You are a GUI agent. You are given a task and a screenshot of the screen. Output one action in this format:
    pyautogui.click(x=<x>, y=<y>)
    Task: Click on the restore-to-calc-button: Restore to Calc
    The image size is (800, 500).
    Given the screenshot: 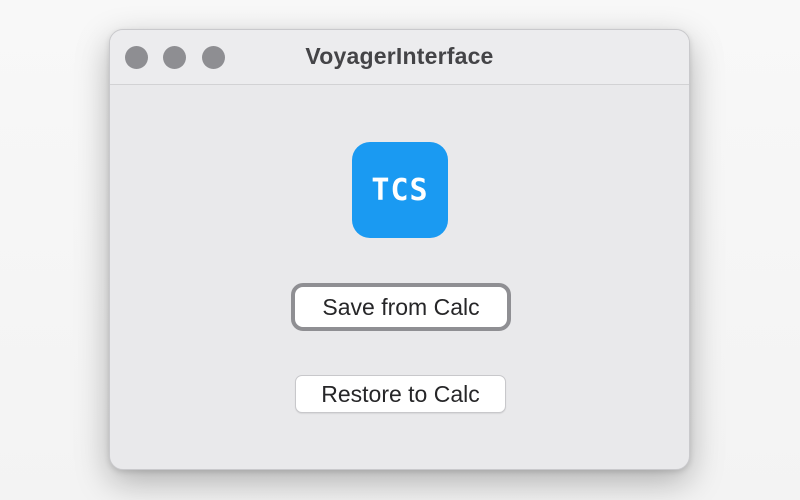 What is the action you would take?
    pyautogui.click(x=400, y=394)
    